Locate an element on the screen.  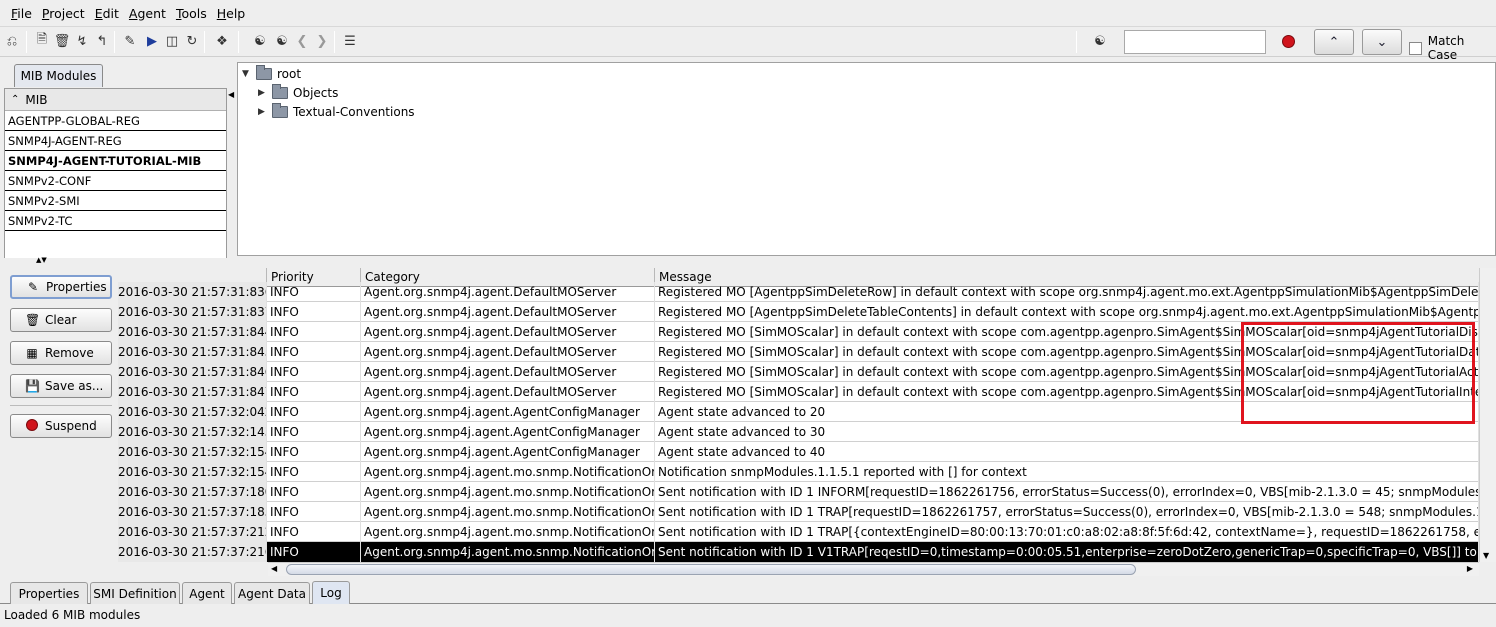
edit-icon: ✎ is located at coordinates (130, 41).